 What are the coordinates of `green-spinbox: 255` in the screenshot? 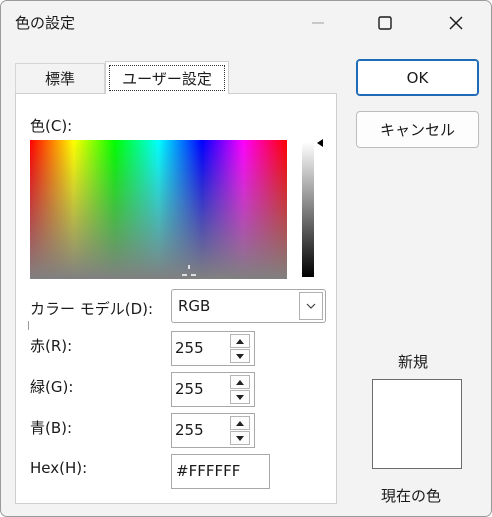 It's located at (213, 389).